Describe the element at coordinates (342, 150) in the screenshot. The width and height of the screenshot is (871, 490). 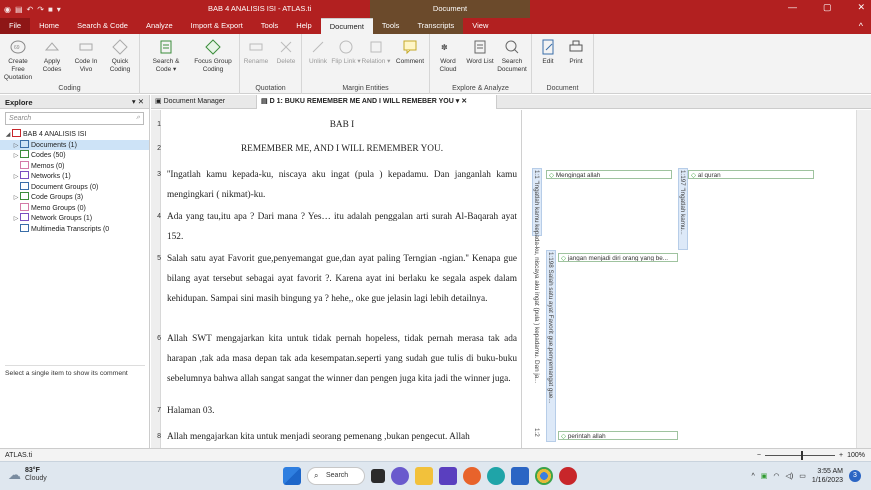
I see `document-paragraph: REMEMBER ME, AND I WILL REMEMBER YOU.` at that location.